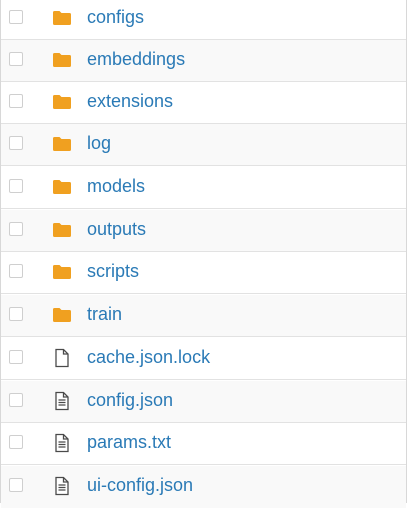  Describe the element at coordinates (136, 59) in the screenshot. I see `file-name-link: embeddings` at that location.